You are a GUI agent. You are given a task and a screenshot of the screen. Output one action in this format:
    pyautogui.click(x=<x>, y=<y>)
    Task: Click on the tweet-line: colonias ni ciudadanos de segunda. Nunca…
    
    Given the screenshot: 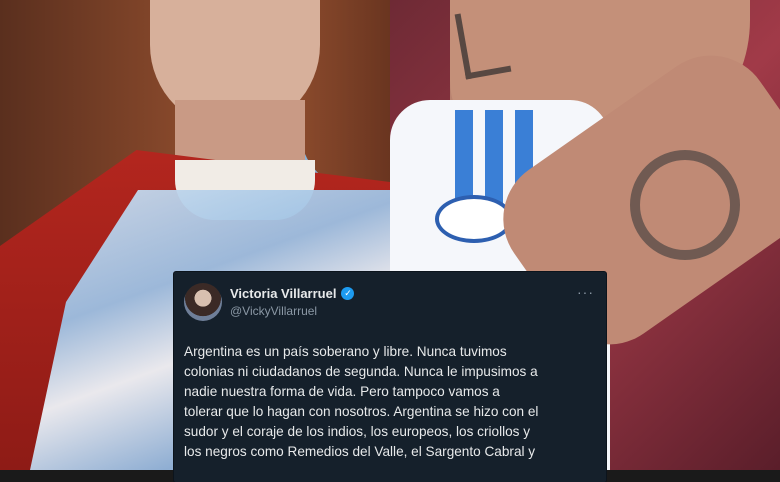 What is the action you would take?
    pyautogui.click(x=361, y=371)
    